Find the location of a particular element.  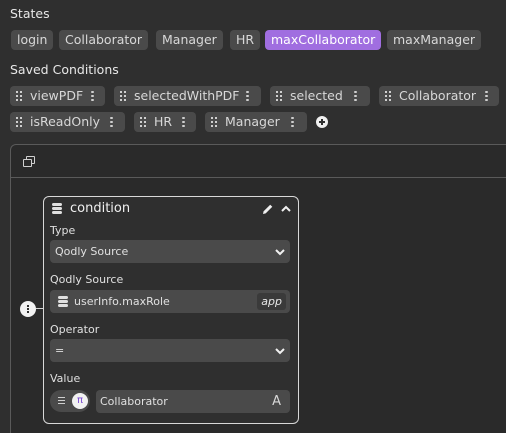

saved-condition-collaborator: Collaborator is located at coordinates (439, 96).